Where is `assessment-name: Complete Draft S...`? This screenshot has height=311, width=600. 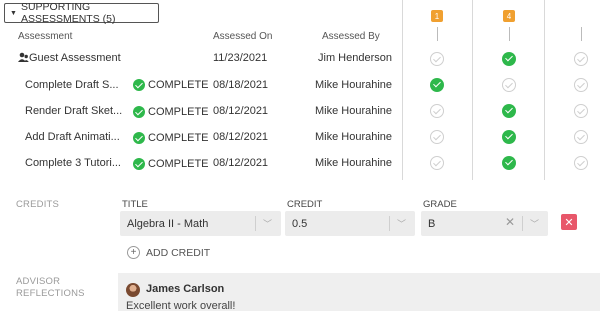
assessment-name: Complete Draft S... is located at coordinates (72, 85).